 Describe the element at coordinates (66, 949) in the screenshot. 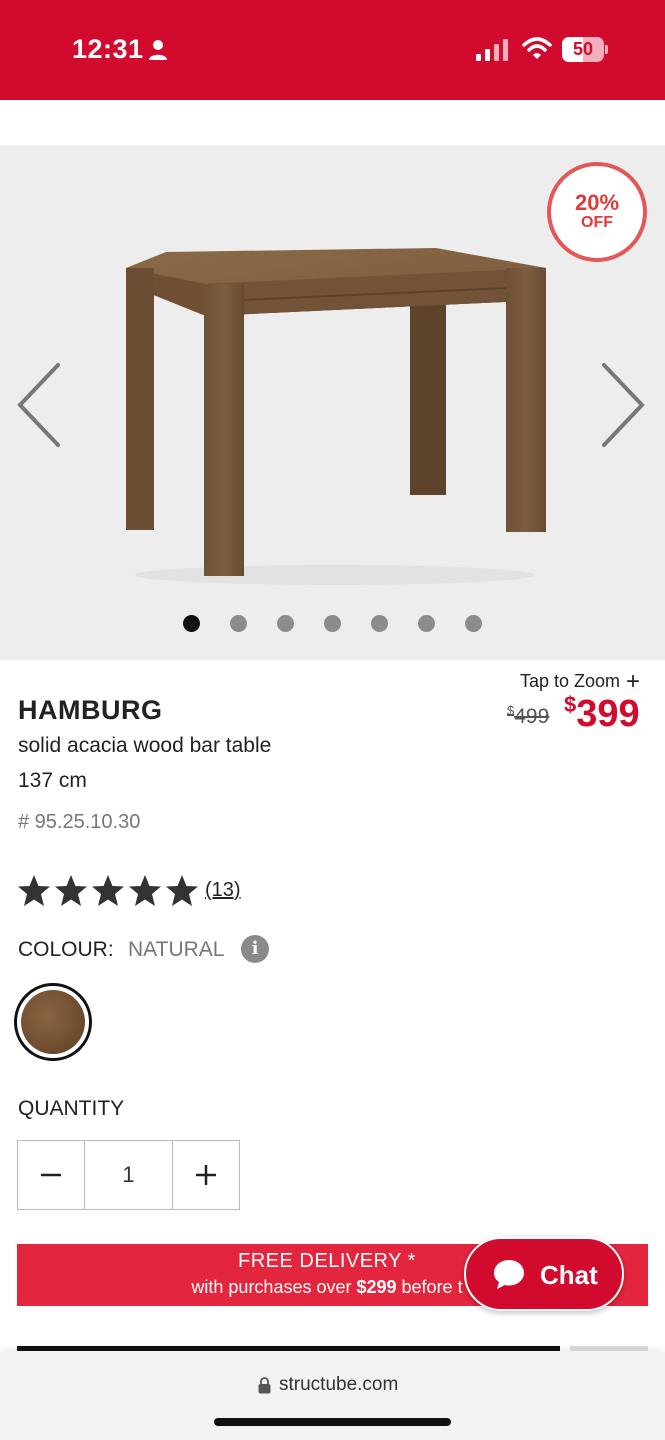

I see `colour-label: COLOUR:` at that location.